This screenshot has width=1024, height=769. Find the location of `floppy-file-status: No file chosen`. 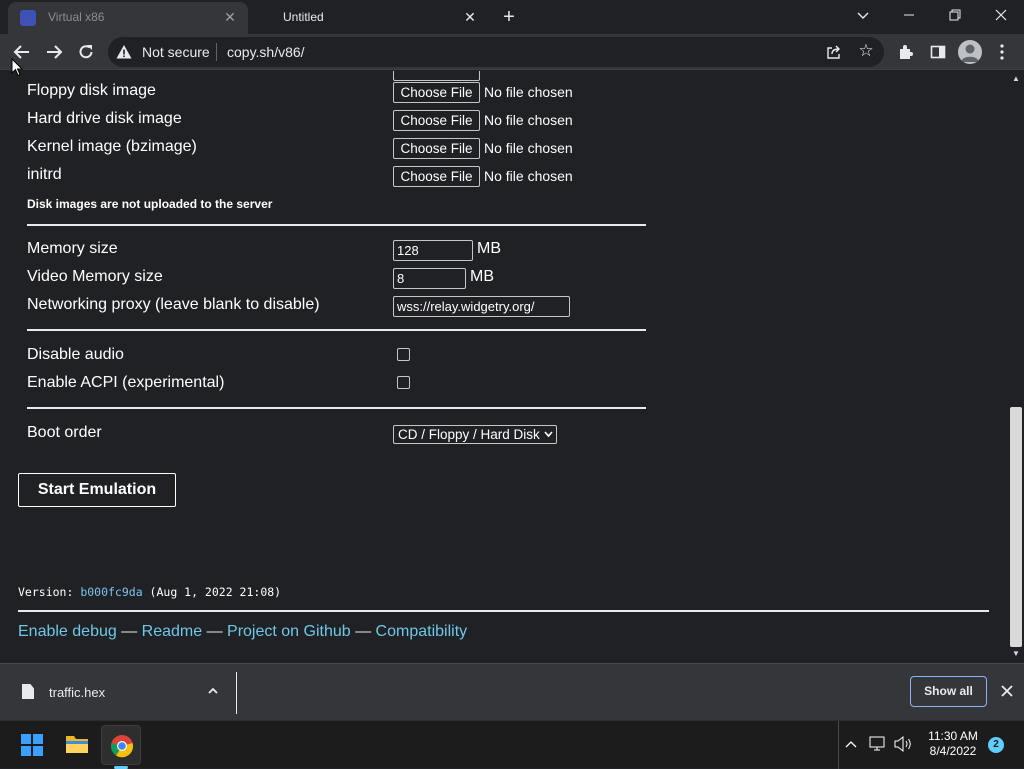

floppy-file-status: No file chosen is located at coordinates (528, 92).